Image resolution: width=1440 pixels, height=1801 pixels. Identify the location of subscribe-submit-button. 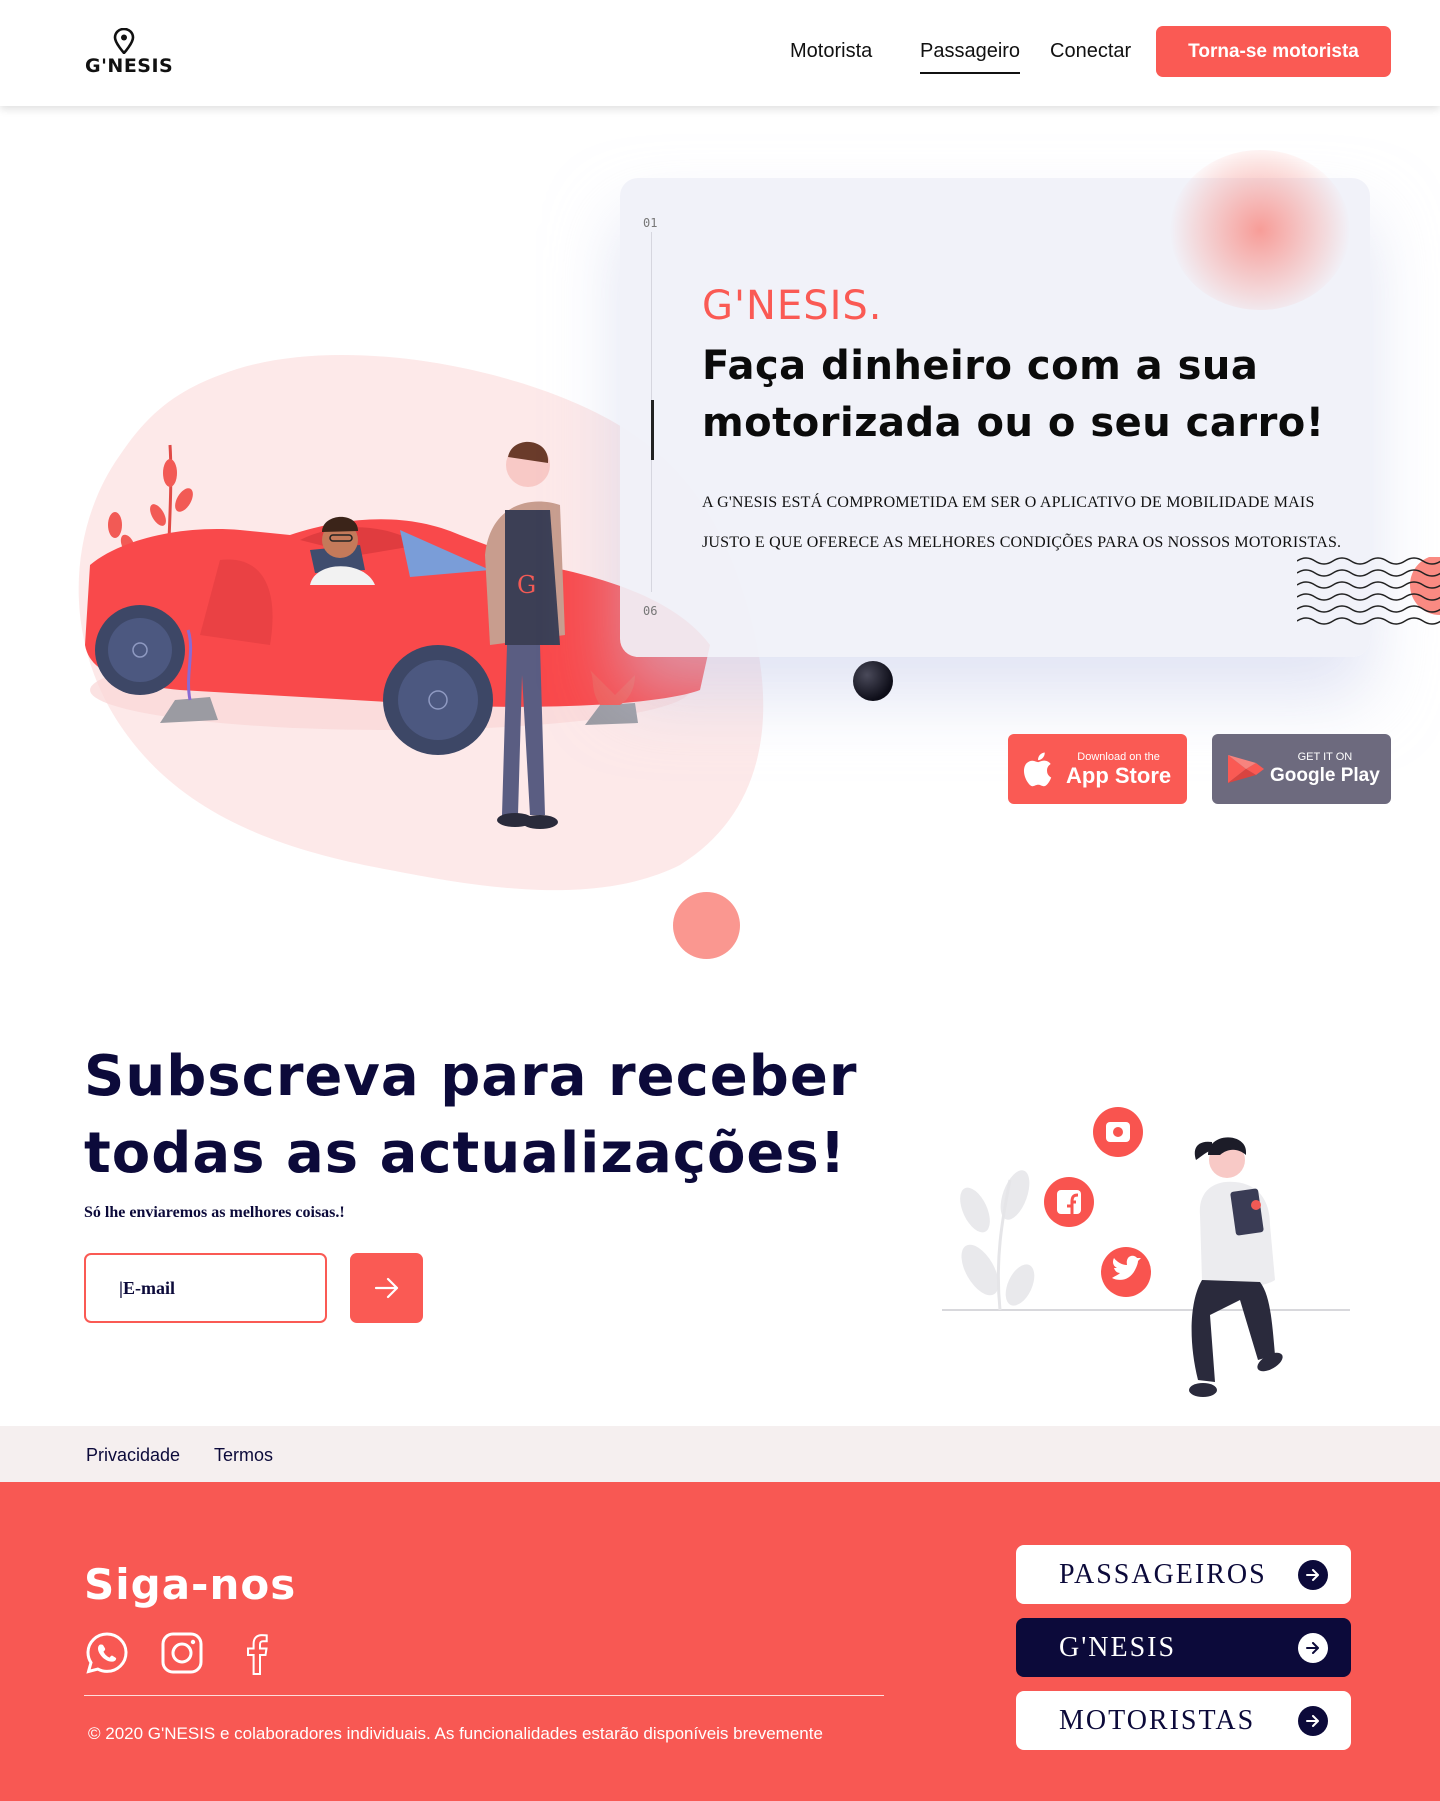
(386, 1288).